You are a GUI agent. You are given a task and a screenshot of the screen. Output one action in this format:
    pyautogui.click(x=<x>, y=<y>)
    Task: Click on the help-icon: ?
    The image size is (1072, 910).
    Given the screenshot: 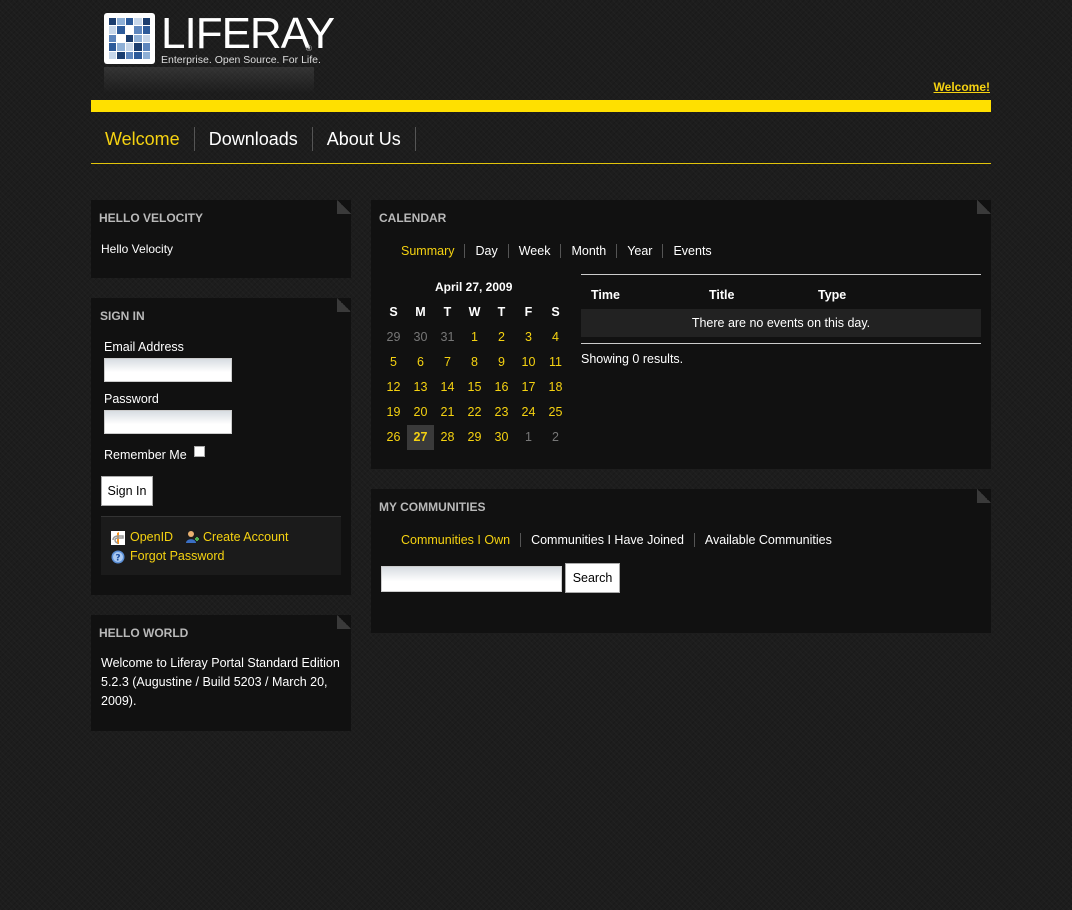 What is the action you would take?
    pyautogui.click(x=118, y=557)
    